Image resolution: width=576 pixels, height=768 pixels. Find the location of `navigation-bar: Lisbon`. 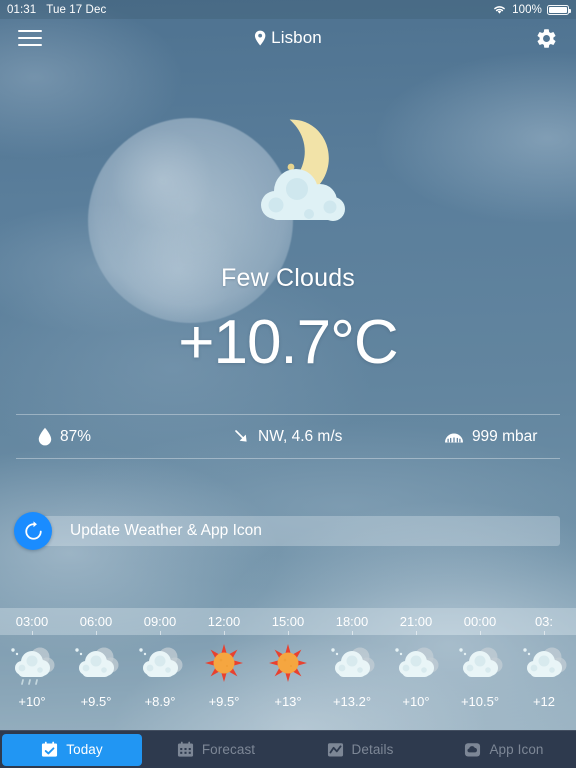

navigation-bar: Lisbon is located at coordinates (288, 38).